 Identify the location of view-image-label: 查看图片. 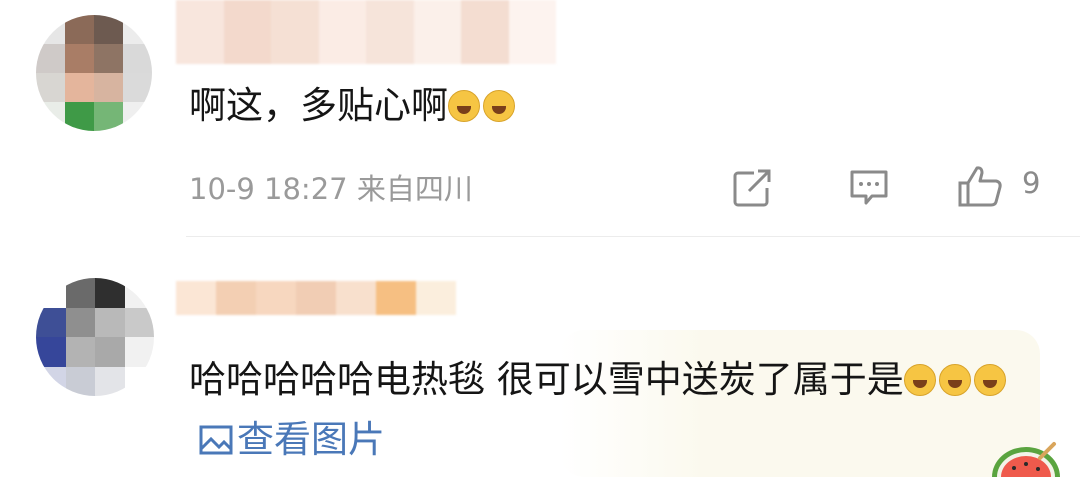
(311, 439).